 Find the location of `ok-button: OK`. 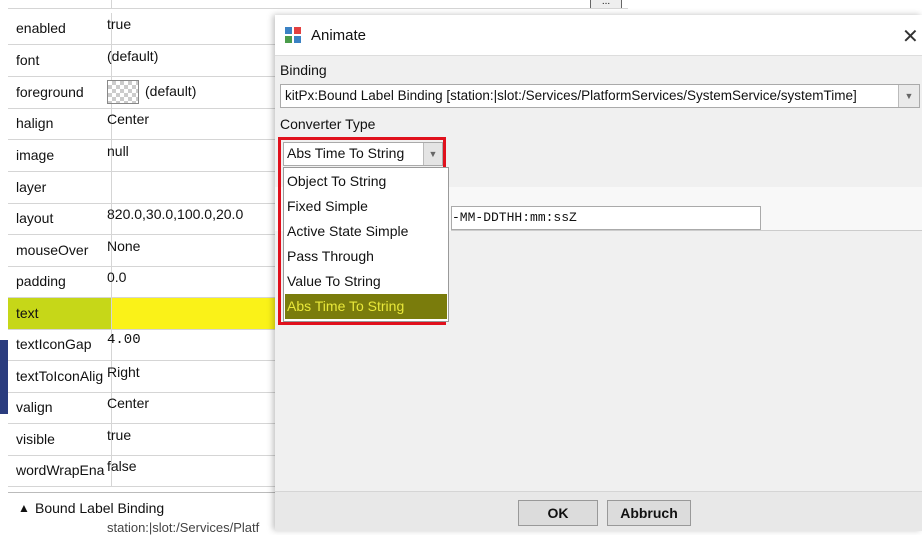

ok-button: OK is located at coordinates (558, 513).